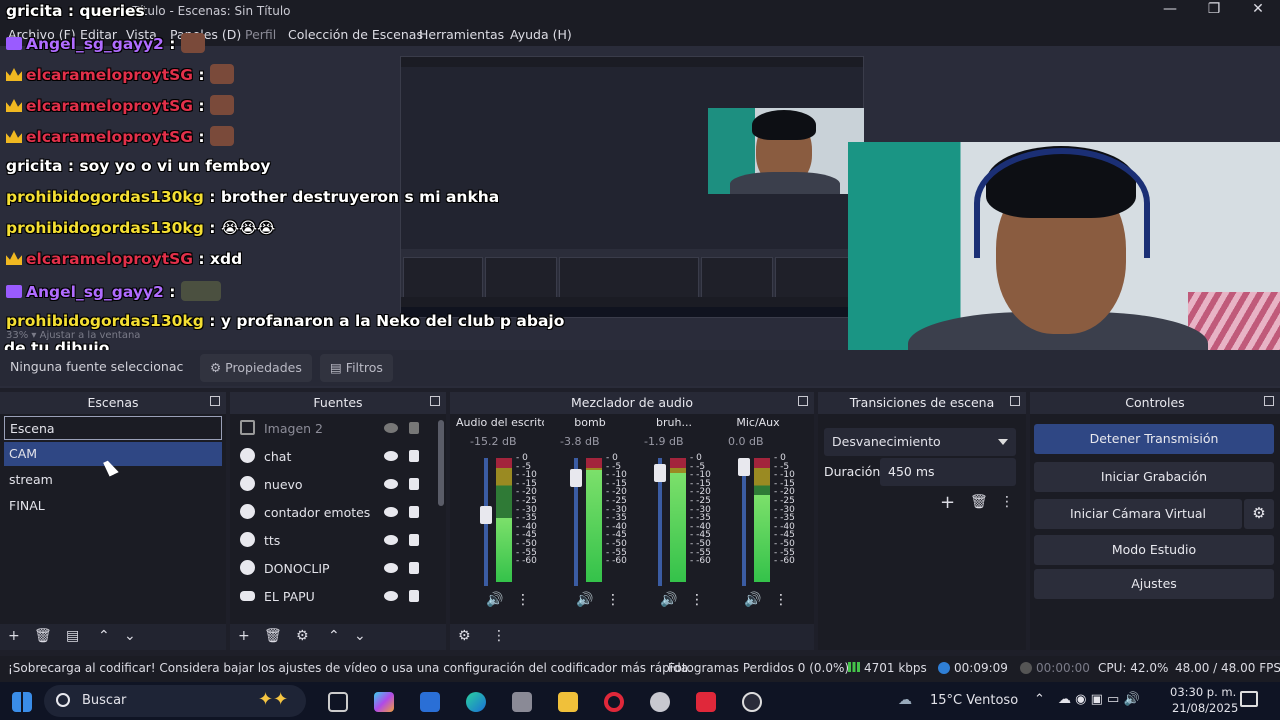 Image resolution: width=1280 pixels, height=720 pixels. Describe the element at coordinates (1203, 692) in the screenshot. I see `clock-time: 03:30 p. m.` at that location.